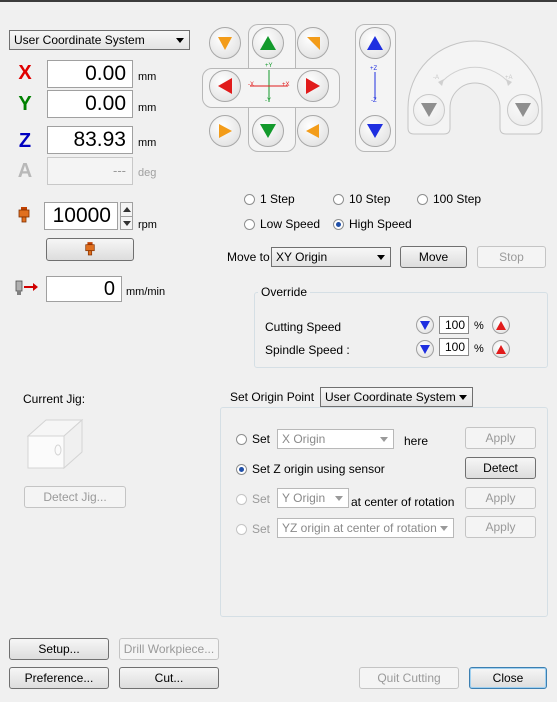  Describe the element at coordinates (25, 73) in the screenshot. I see `axis-x-letter: X` at that location.